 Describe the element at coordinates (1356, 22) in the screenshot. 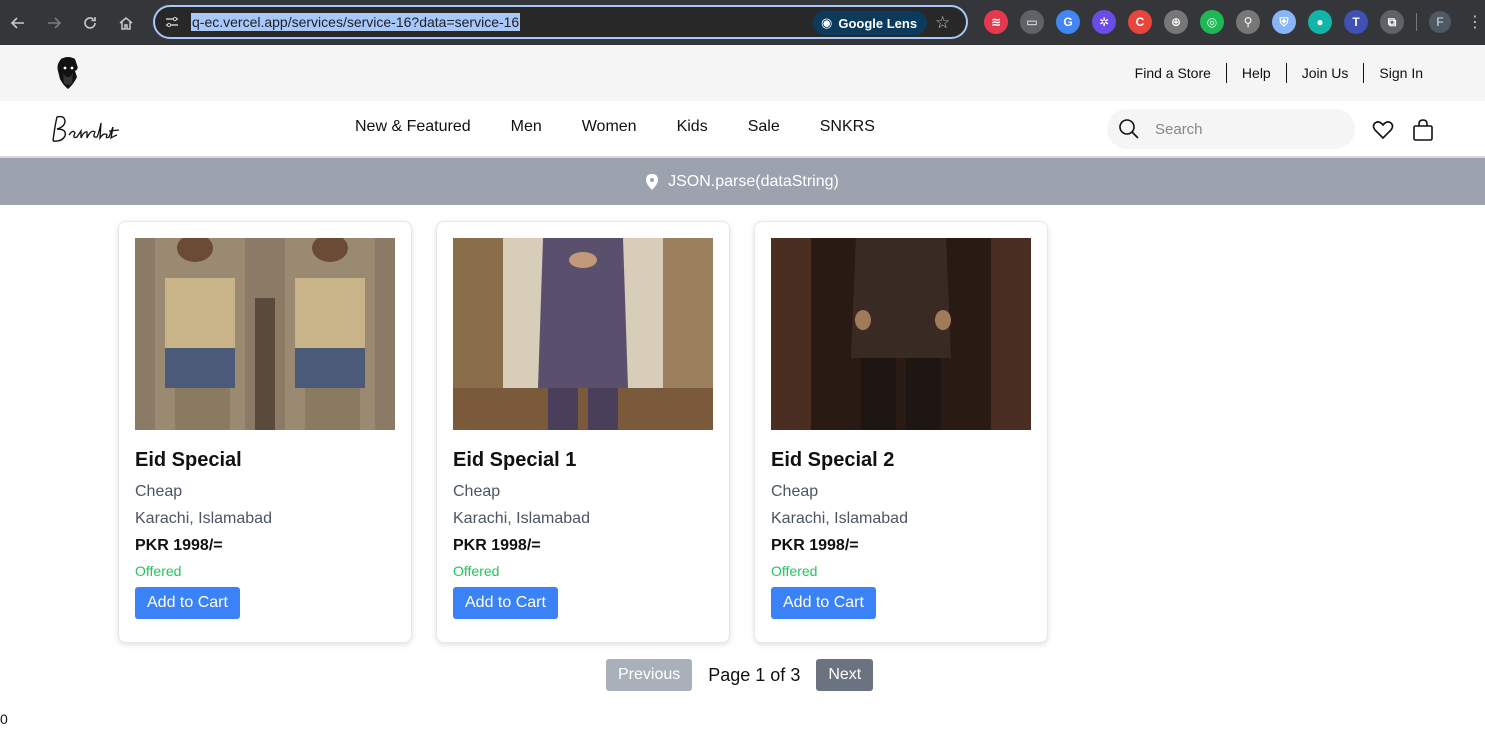

I see `ext-translate2-icon: T` at that location.